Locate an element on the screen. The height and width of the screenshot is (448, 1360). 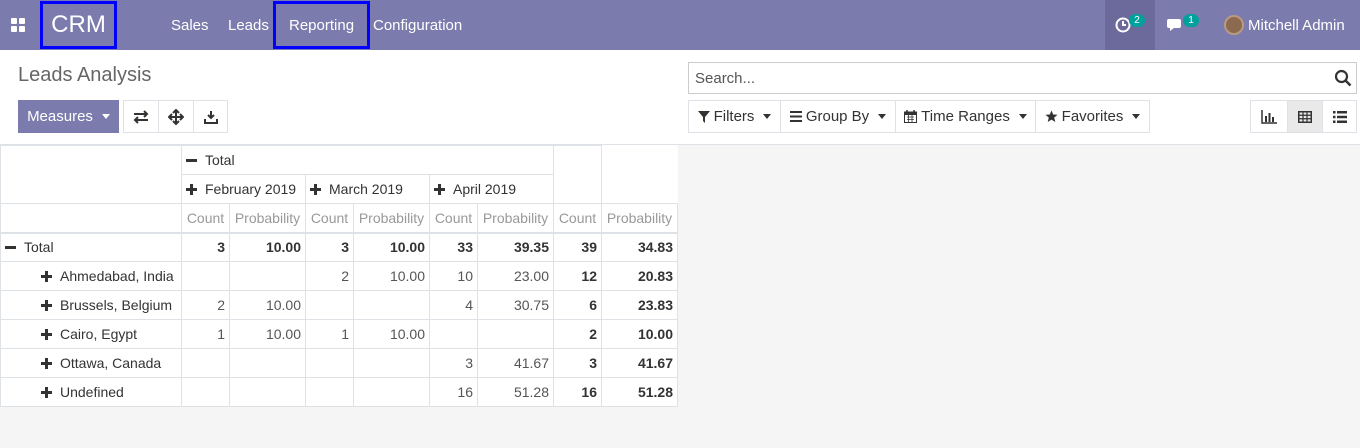
menu-configuration: Configuration is located at coordinates (417, 25).